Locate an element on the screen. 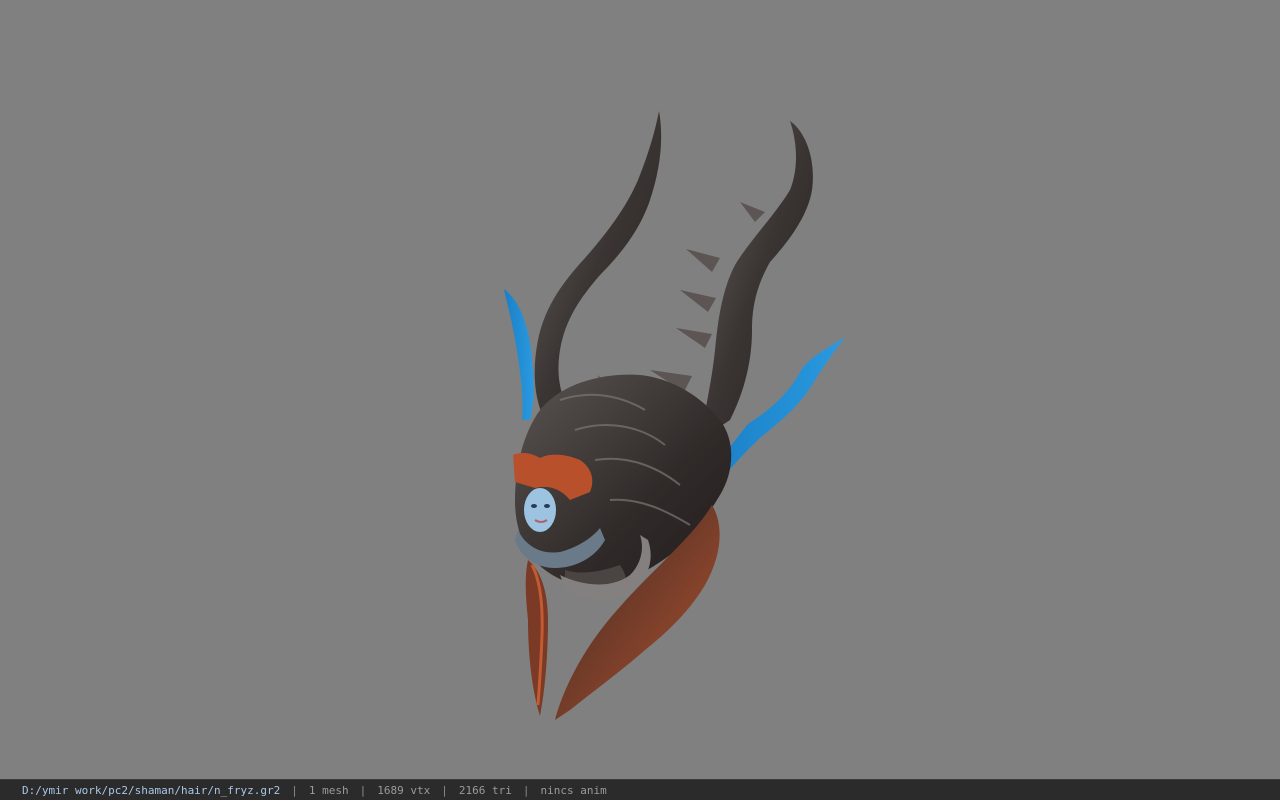 The height and width of the screenshot is (800, 1280). anim-status: nincs anim is located at coordinates (573, 790).